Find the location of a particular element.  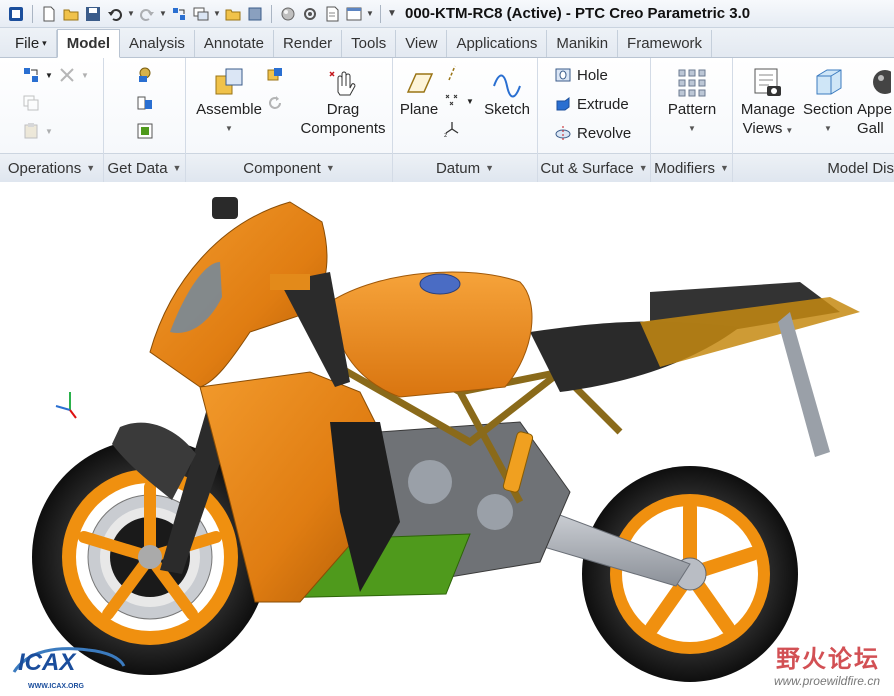

tab-label: Applications is located at coordinates (497, 43).